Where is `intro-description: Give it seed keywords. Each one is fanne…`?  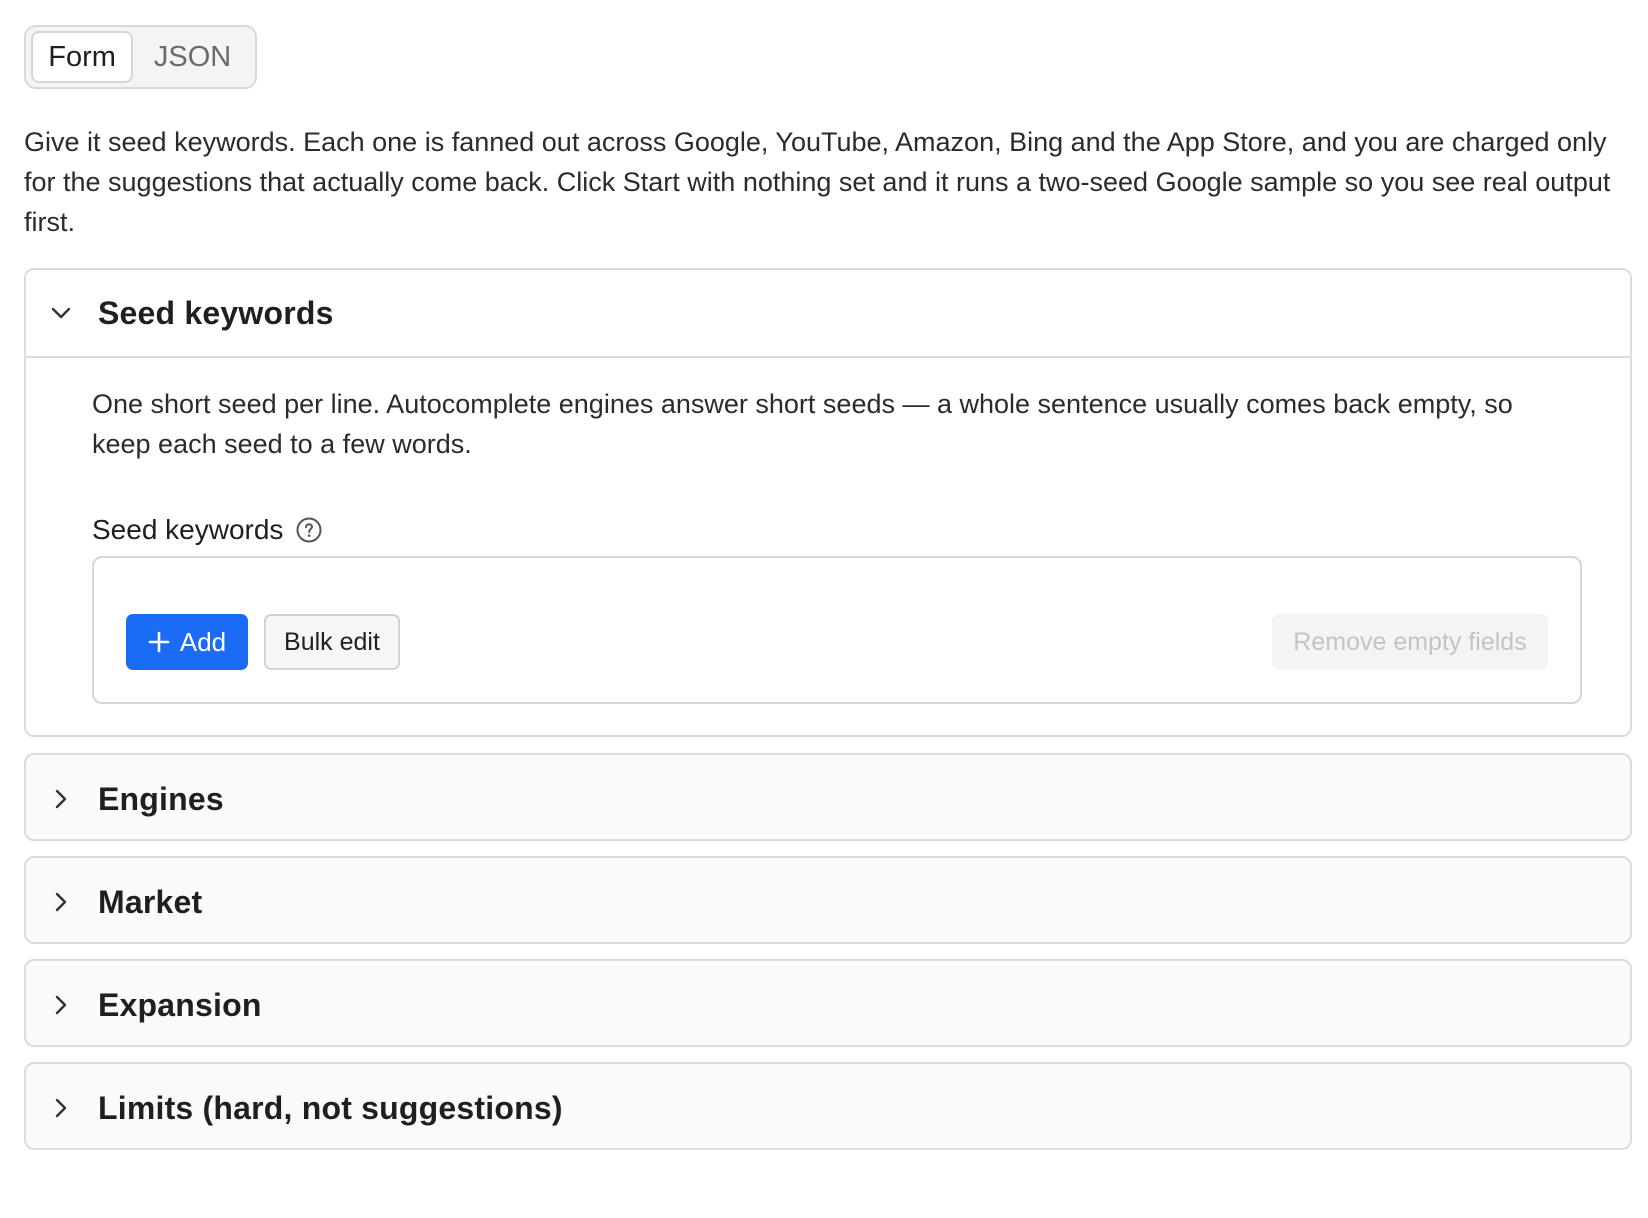 intro-description: Give it seed keywords. Each one is fanne… is located at coordinates (817, 182).